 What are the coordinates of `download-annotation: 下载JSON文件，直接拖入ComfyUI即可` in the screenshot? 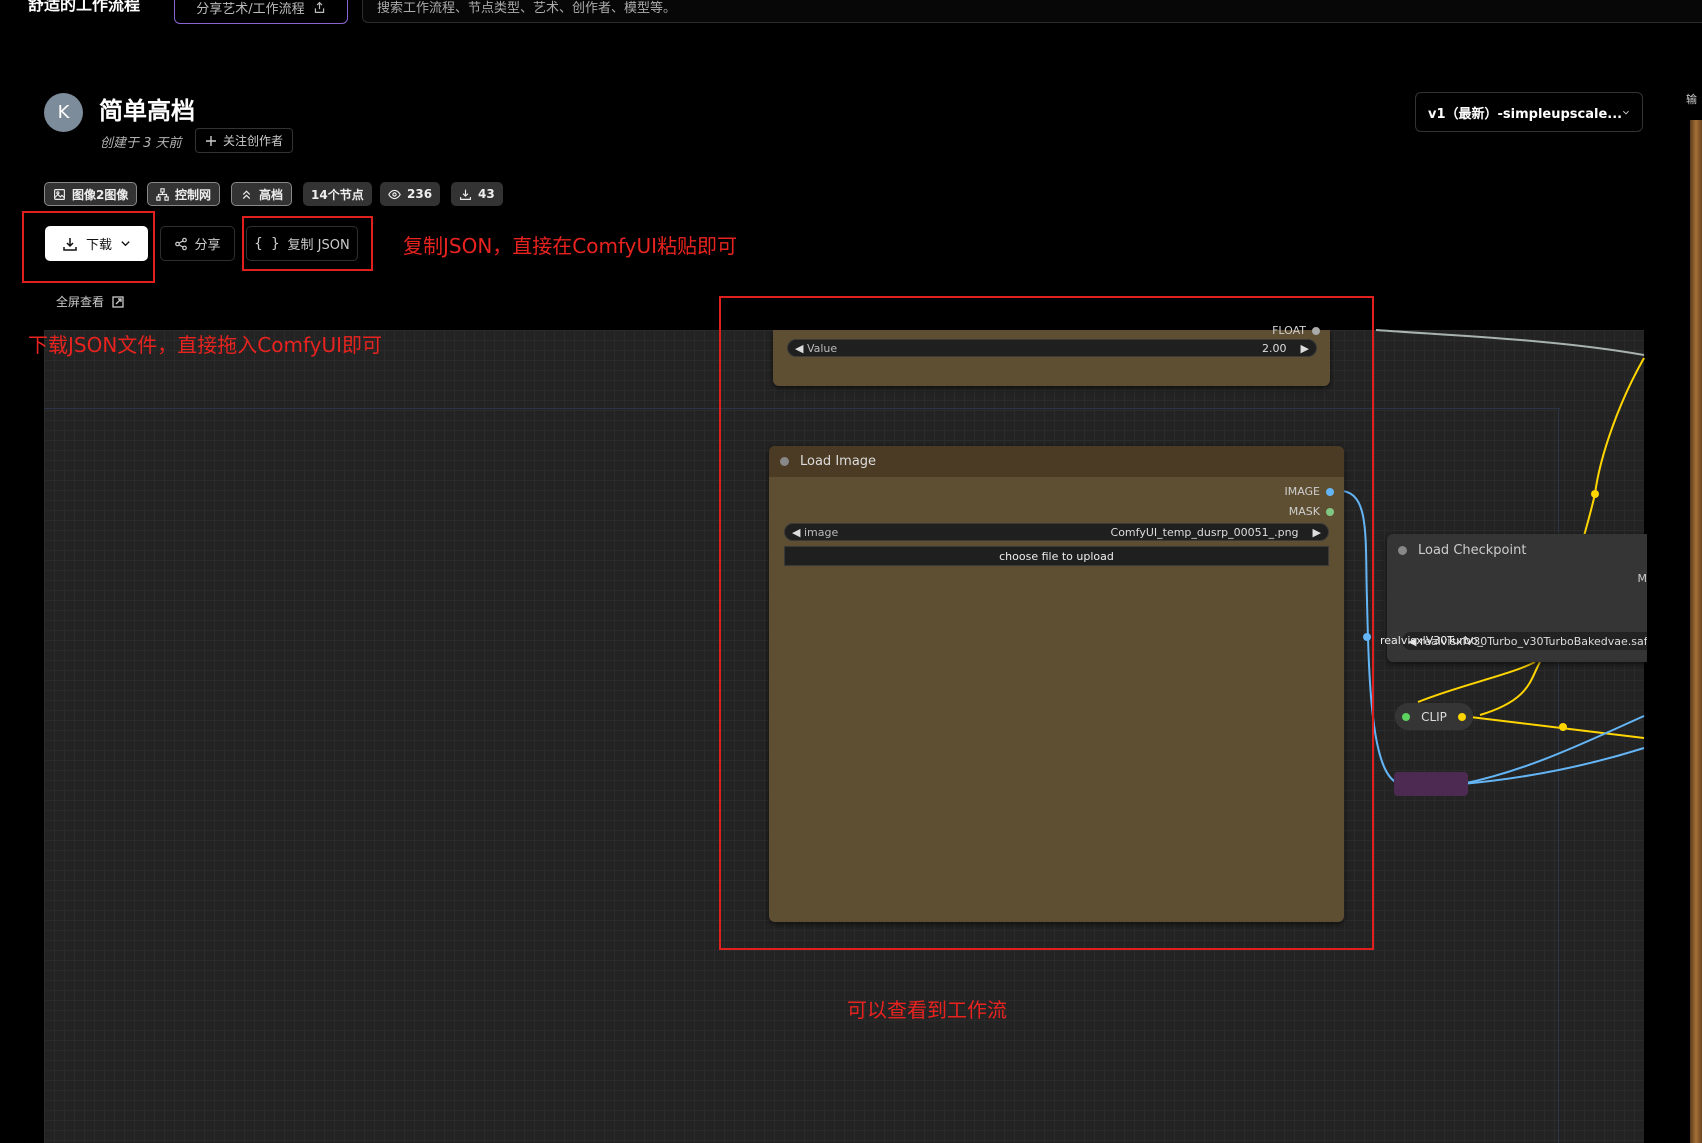 It's located at (205, 345).